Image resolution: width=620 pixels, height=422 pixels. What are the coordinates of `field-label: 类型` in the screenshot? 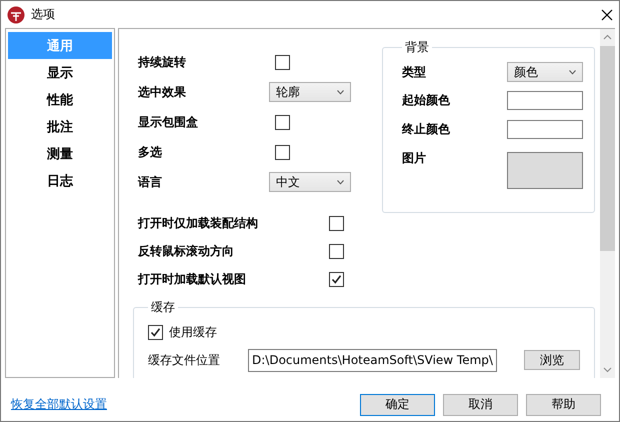 It's located at (415, 72).